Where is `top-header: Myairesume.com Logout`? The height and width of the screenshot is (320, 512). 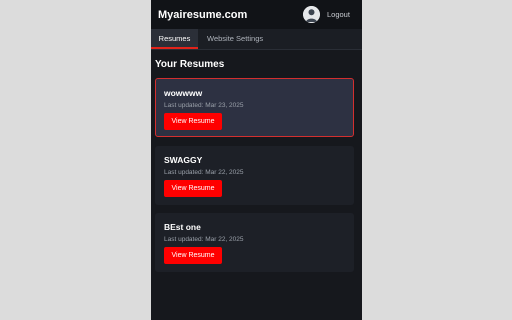 top-header: Myairesume.com Logout is located at coordinates (256, 14).